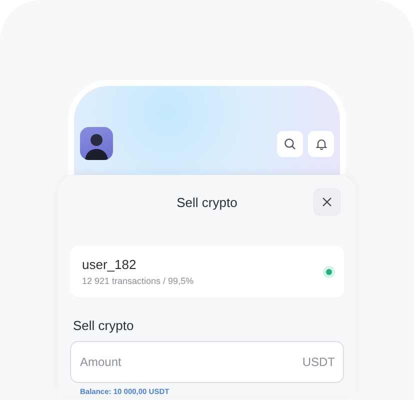 Image resolution: width=414 pixels, height=400 pixels. I want to click on currency-label: USDT, so click(318, 362).